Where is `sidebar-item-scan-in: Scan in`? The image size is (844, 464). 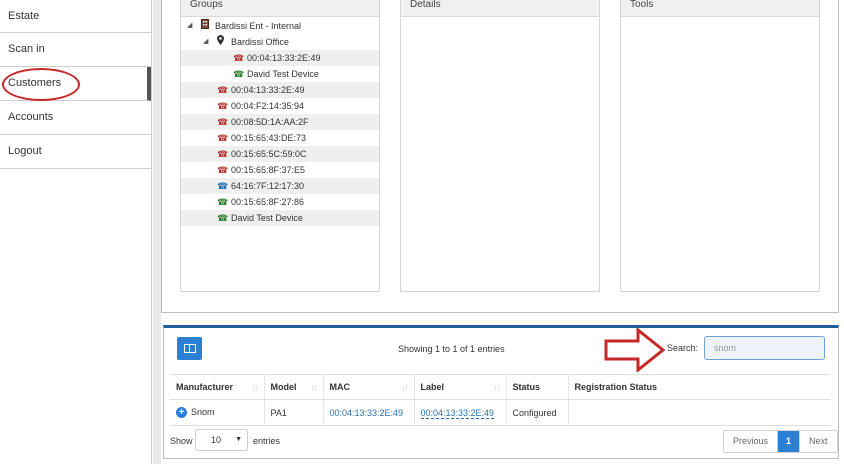
sidebar-item-scan-in: Scan in is located at coordinates (75, 50).